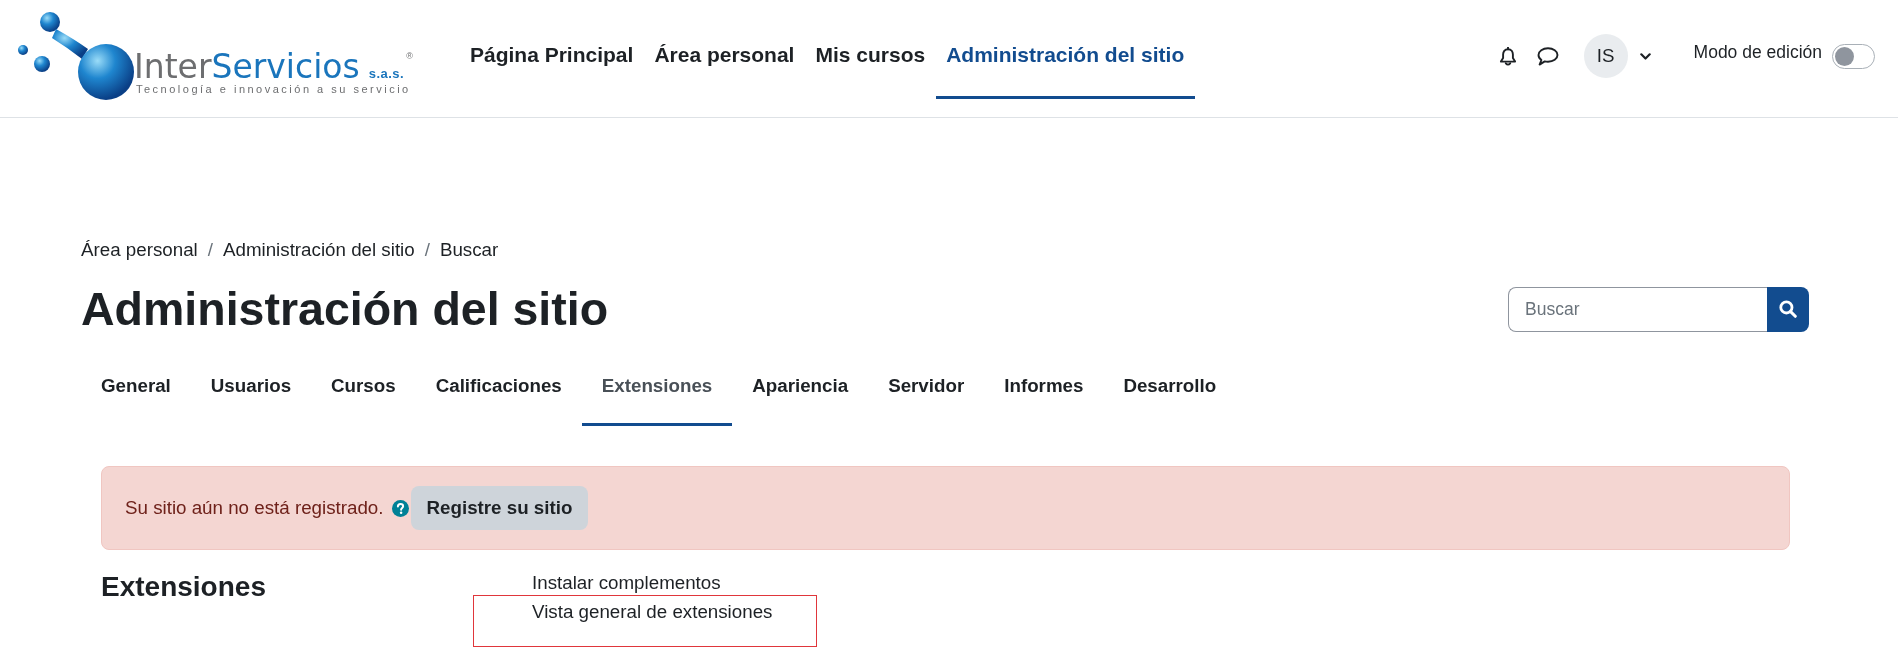 Image resolution: width=1898 pixels, height=667 pixels. I want to click on bubbles-logo-icon, so click(76, 56).